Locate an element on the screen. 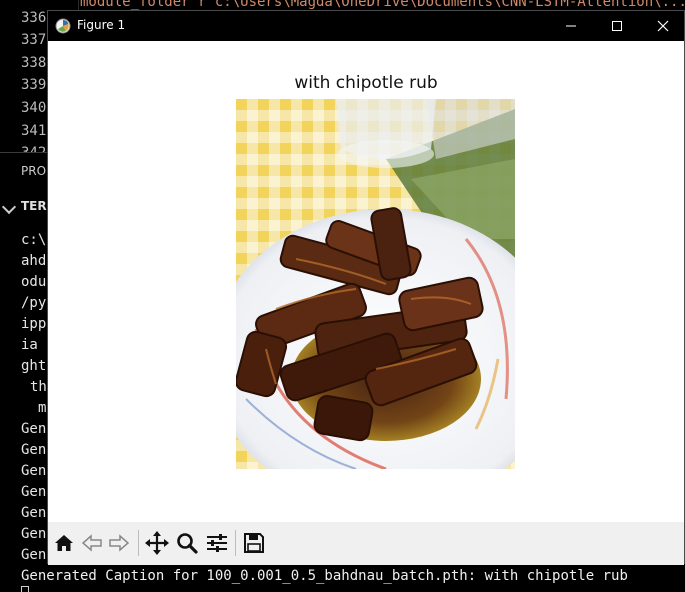 Image resolution: width=685 pixels, height=592 pixels. matplotlib-app-icon is located at coordinates (63, 26).